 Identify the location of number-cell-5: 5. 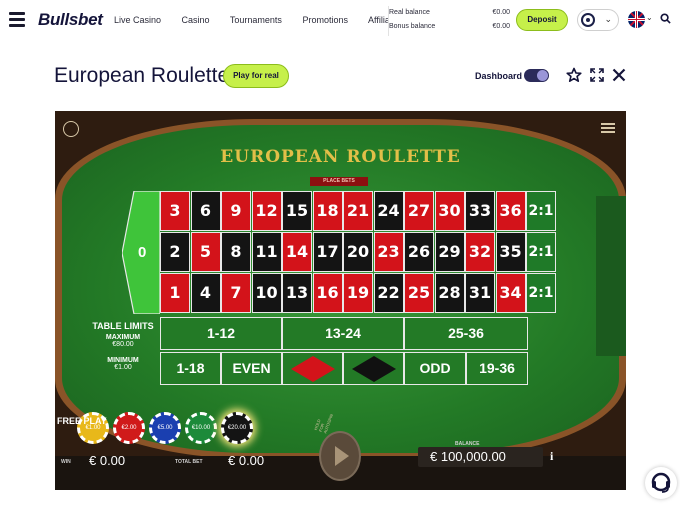
(205, 252).